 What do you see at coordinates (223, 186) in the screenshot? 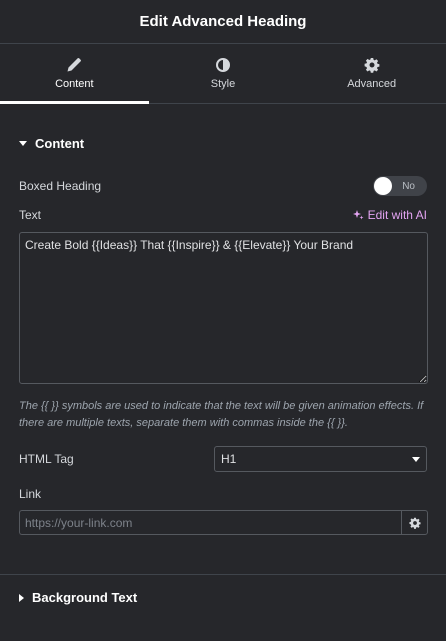
I see `boxed-heading-row: Boxed Heading No` at bounding box center [223, 186].